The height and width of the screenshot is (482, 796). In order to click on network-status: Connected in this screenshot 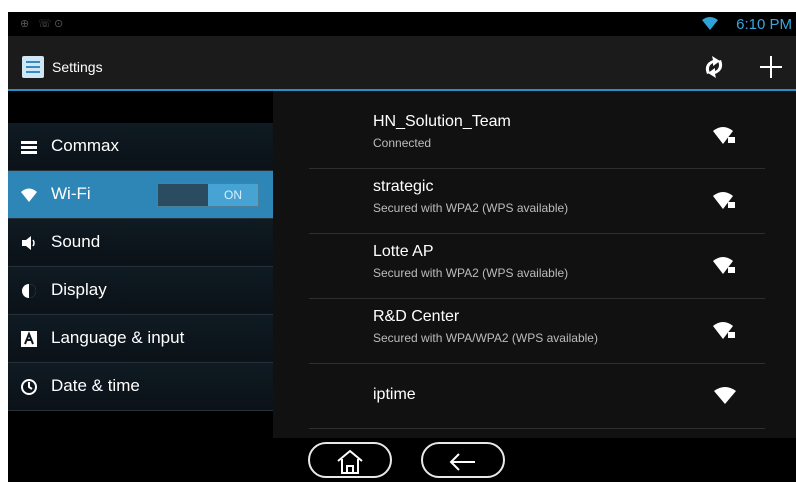, I will do `click(402, 143)`.